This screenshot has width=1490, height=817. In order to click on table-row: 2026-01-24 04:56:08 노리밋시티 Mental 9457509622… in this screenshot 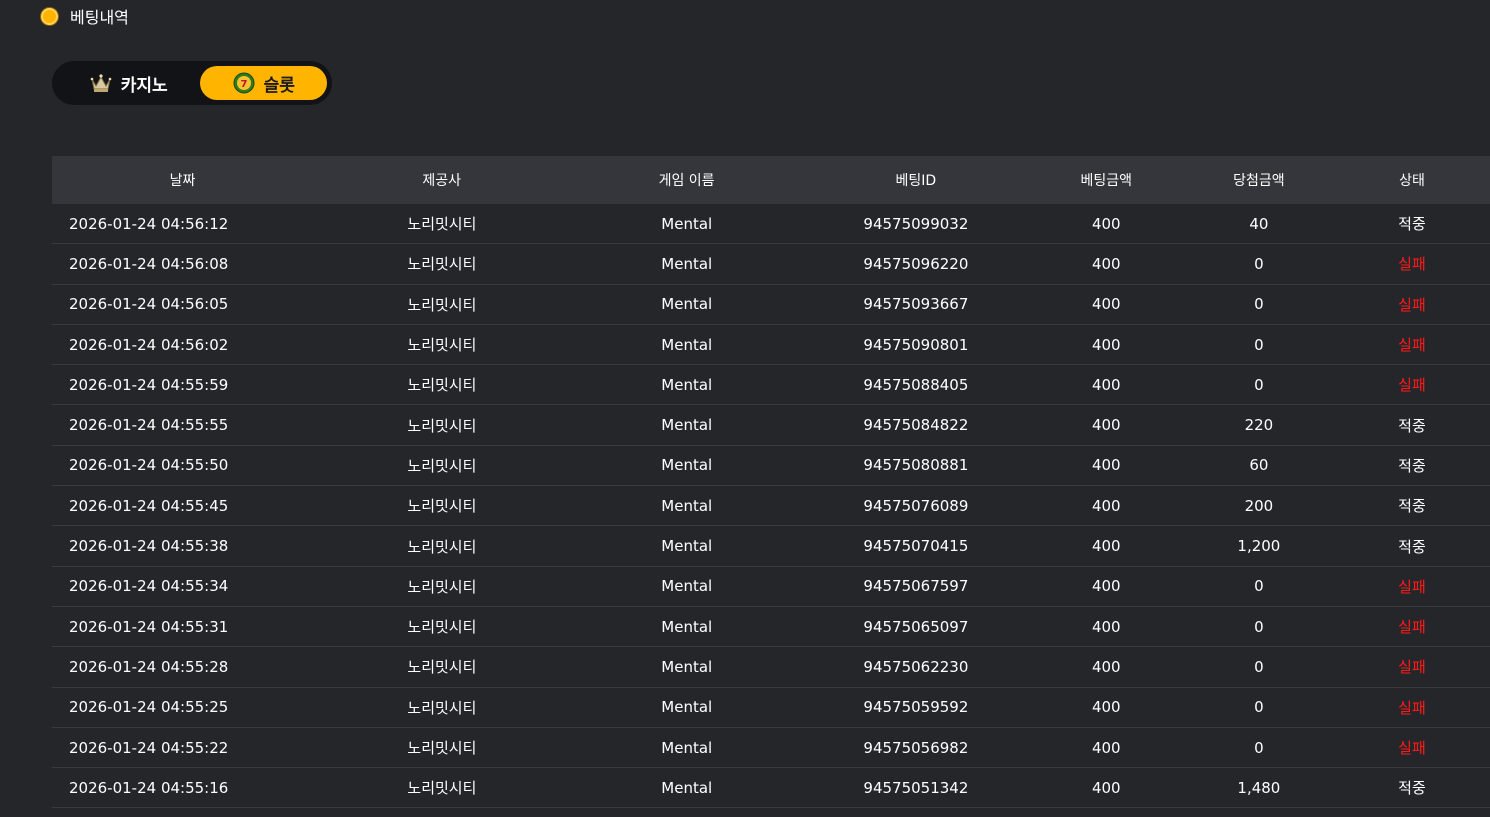, I will do `click(771, 264)`.